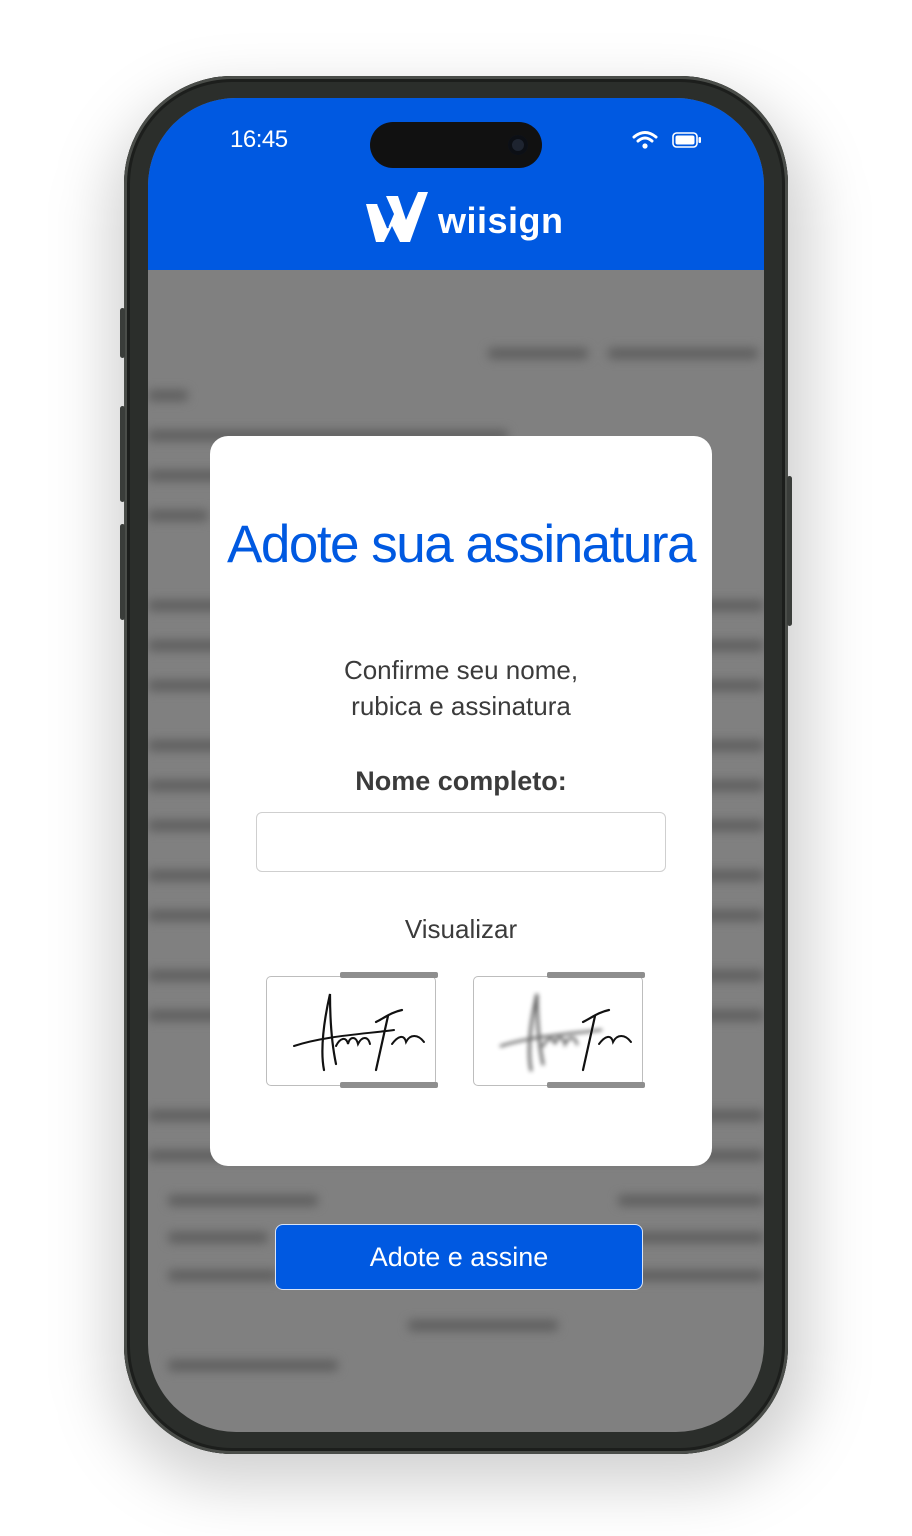  What do you see at coordinates (501, 220) in the screenshot?
I see `logo-text: wiisign` at bounding box center [501, 220].